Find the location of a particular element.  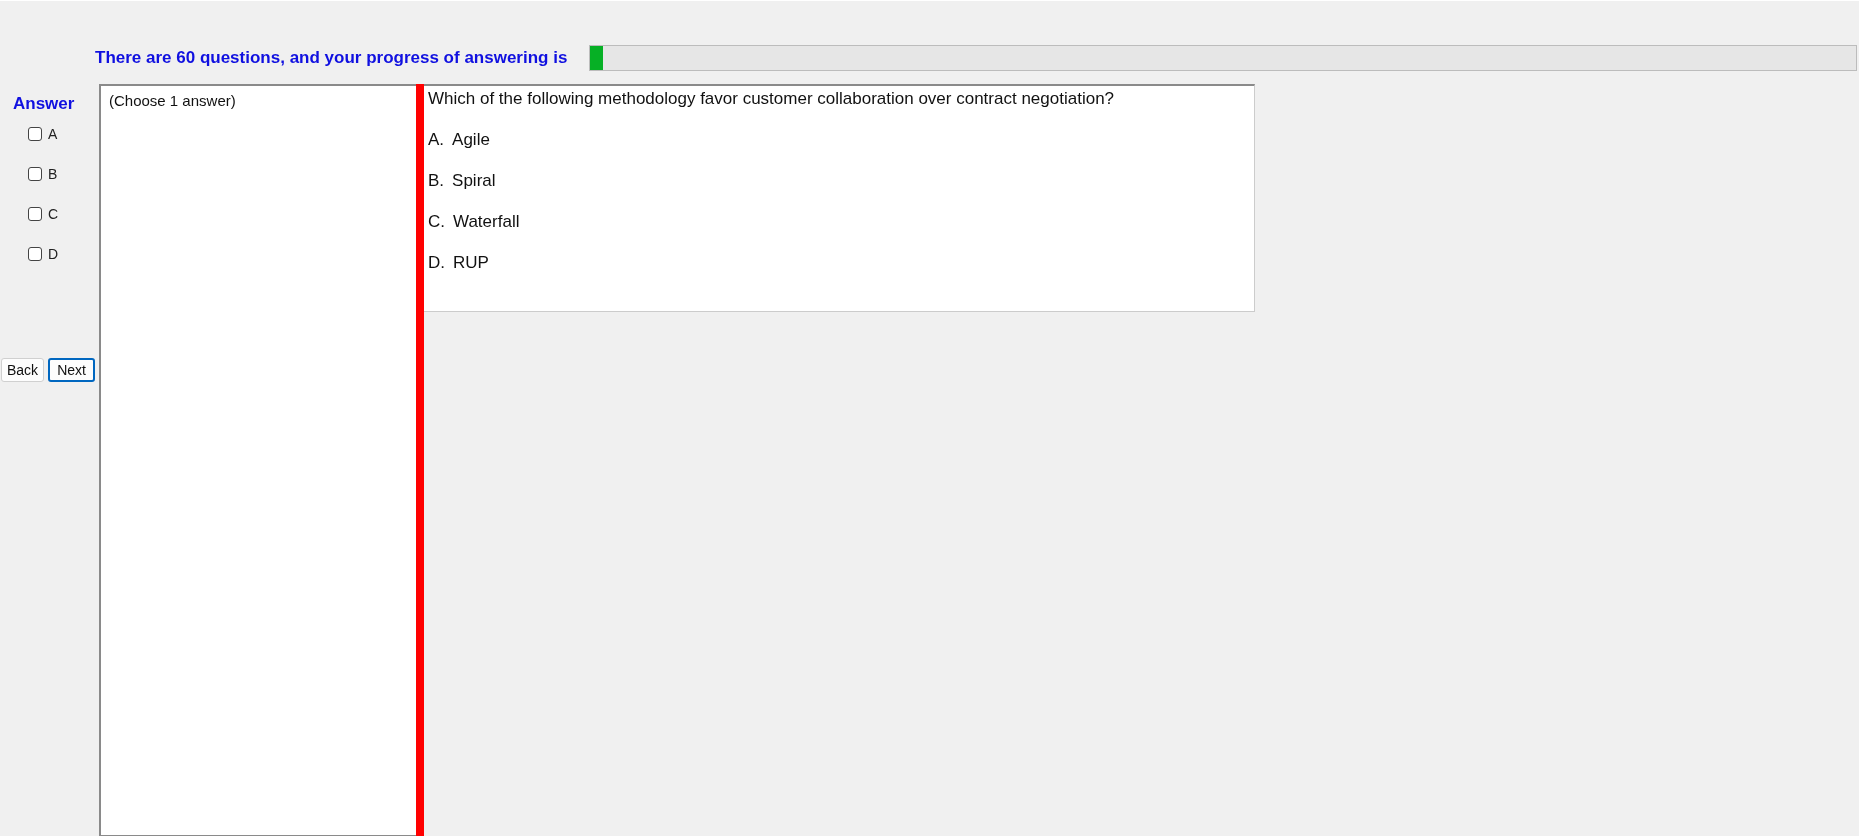

nav-button: Back is located at coordinates (23, 370).